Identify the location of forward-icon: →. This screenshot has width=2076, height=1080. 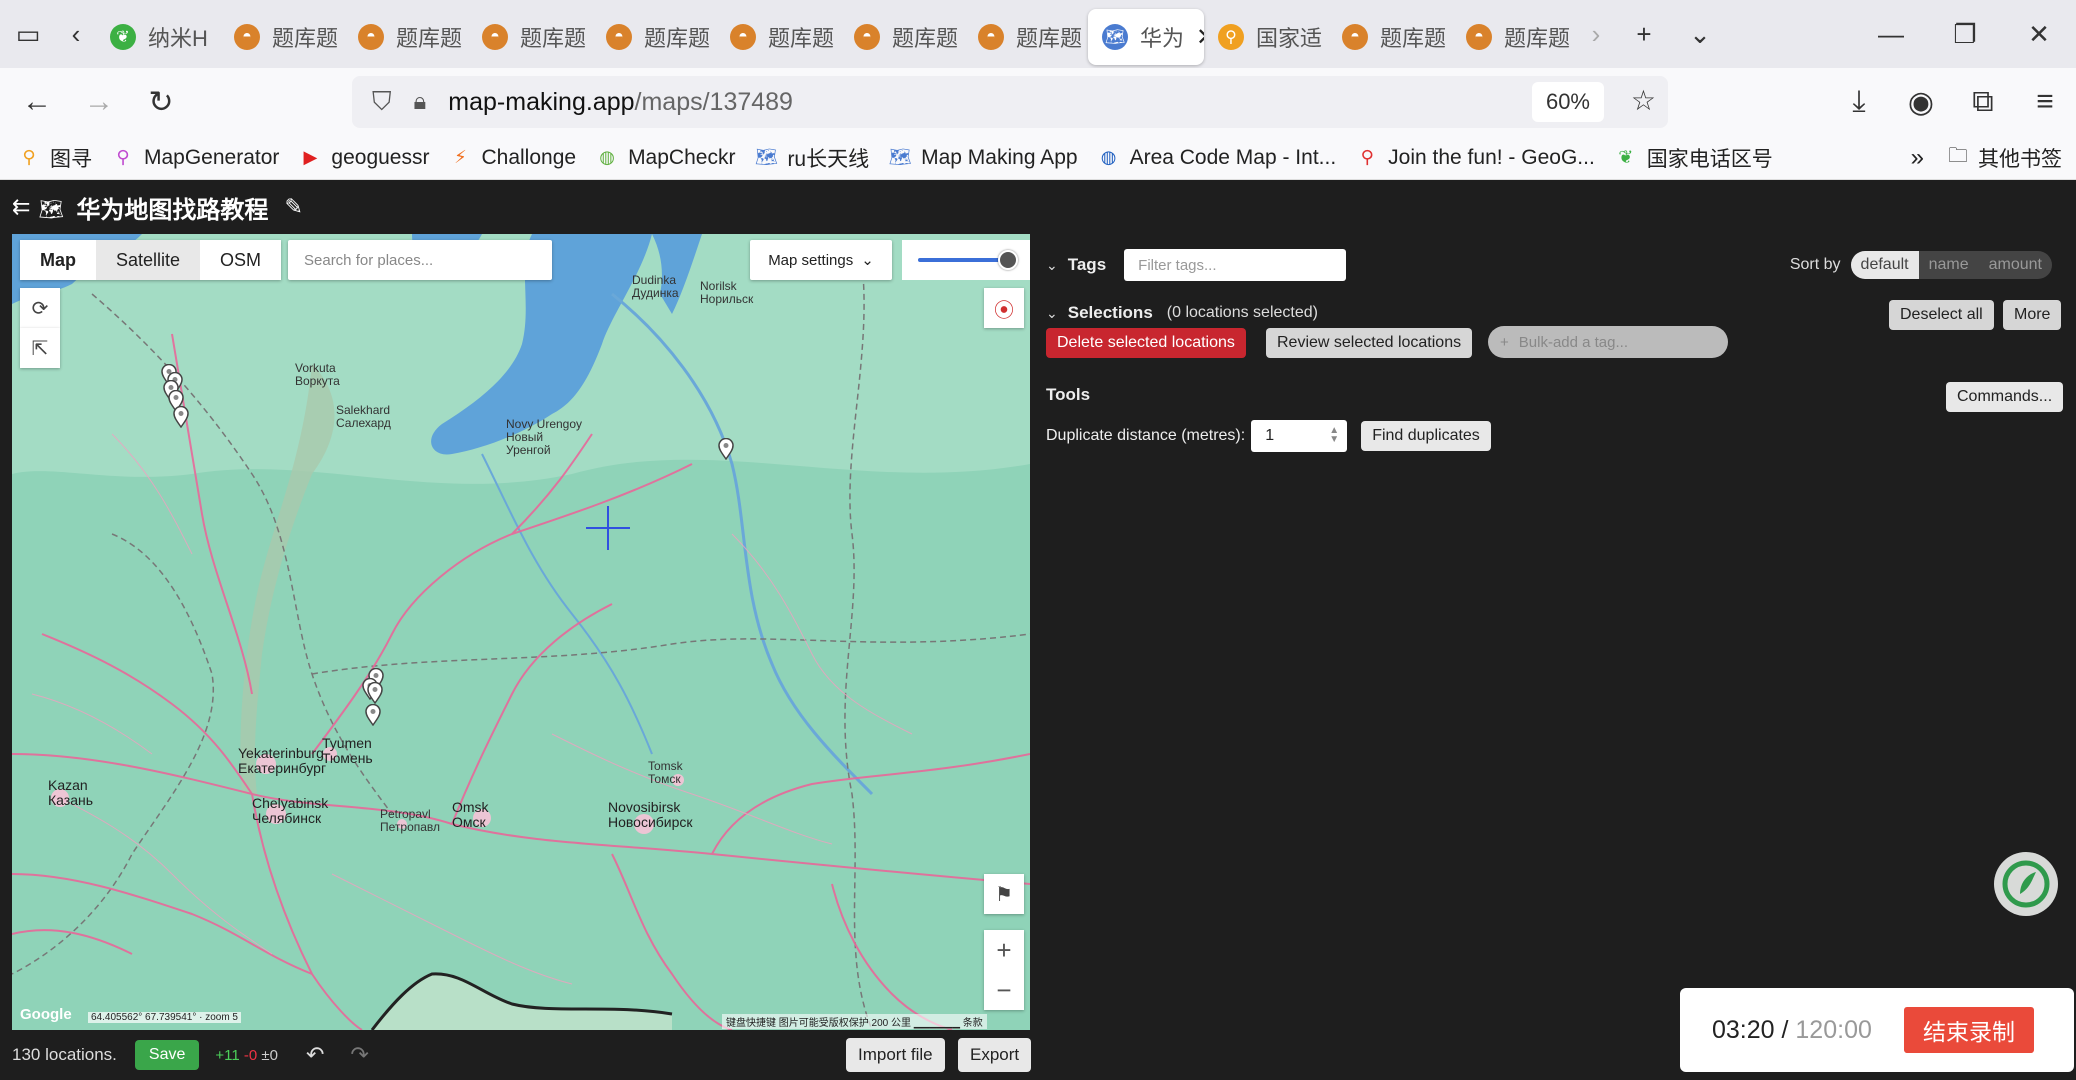
(99, 102).